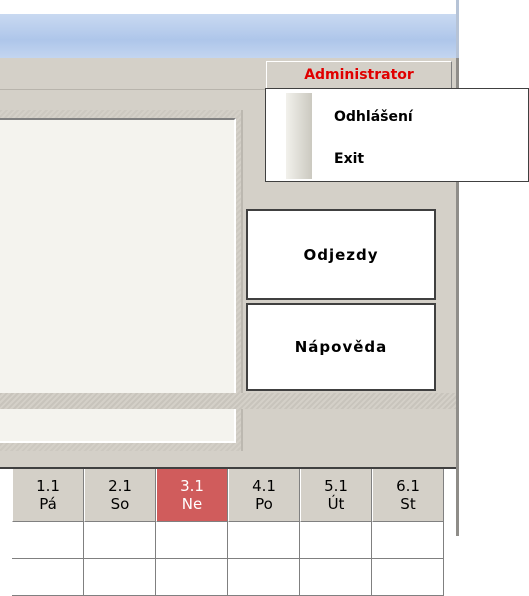 This screenshot has height=596, width=529. Describe the element at coordinates (299, 136) in the screenshot. I see `menu-icon-gutter` at that location.